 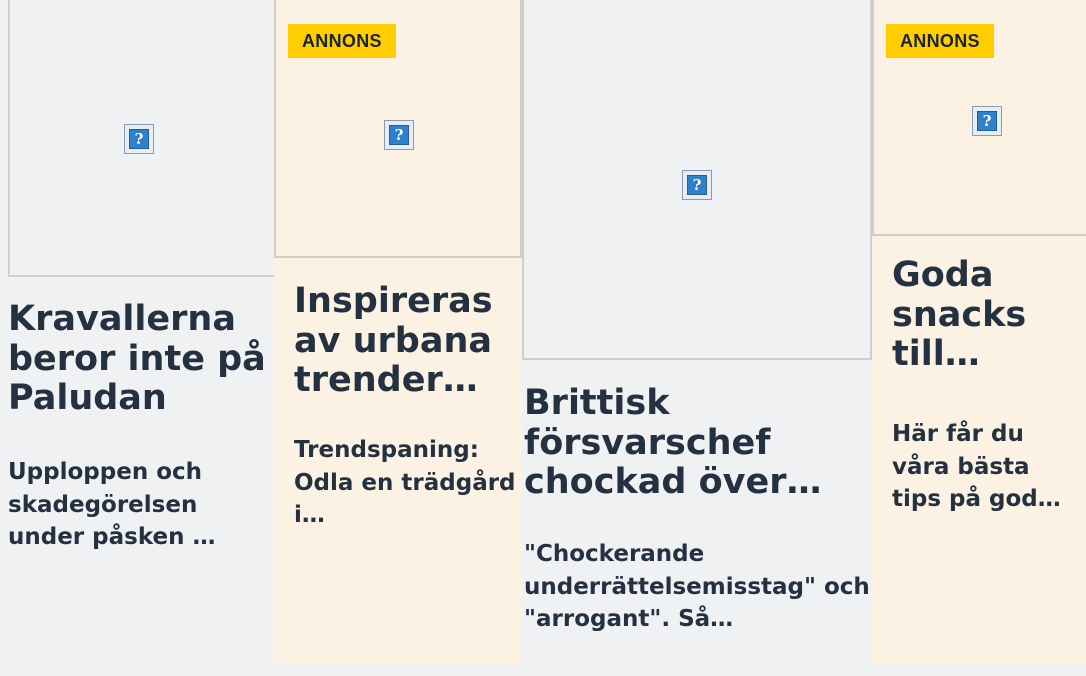 I want to click on card-image: ?, so click(x=142, y=138).